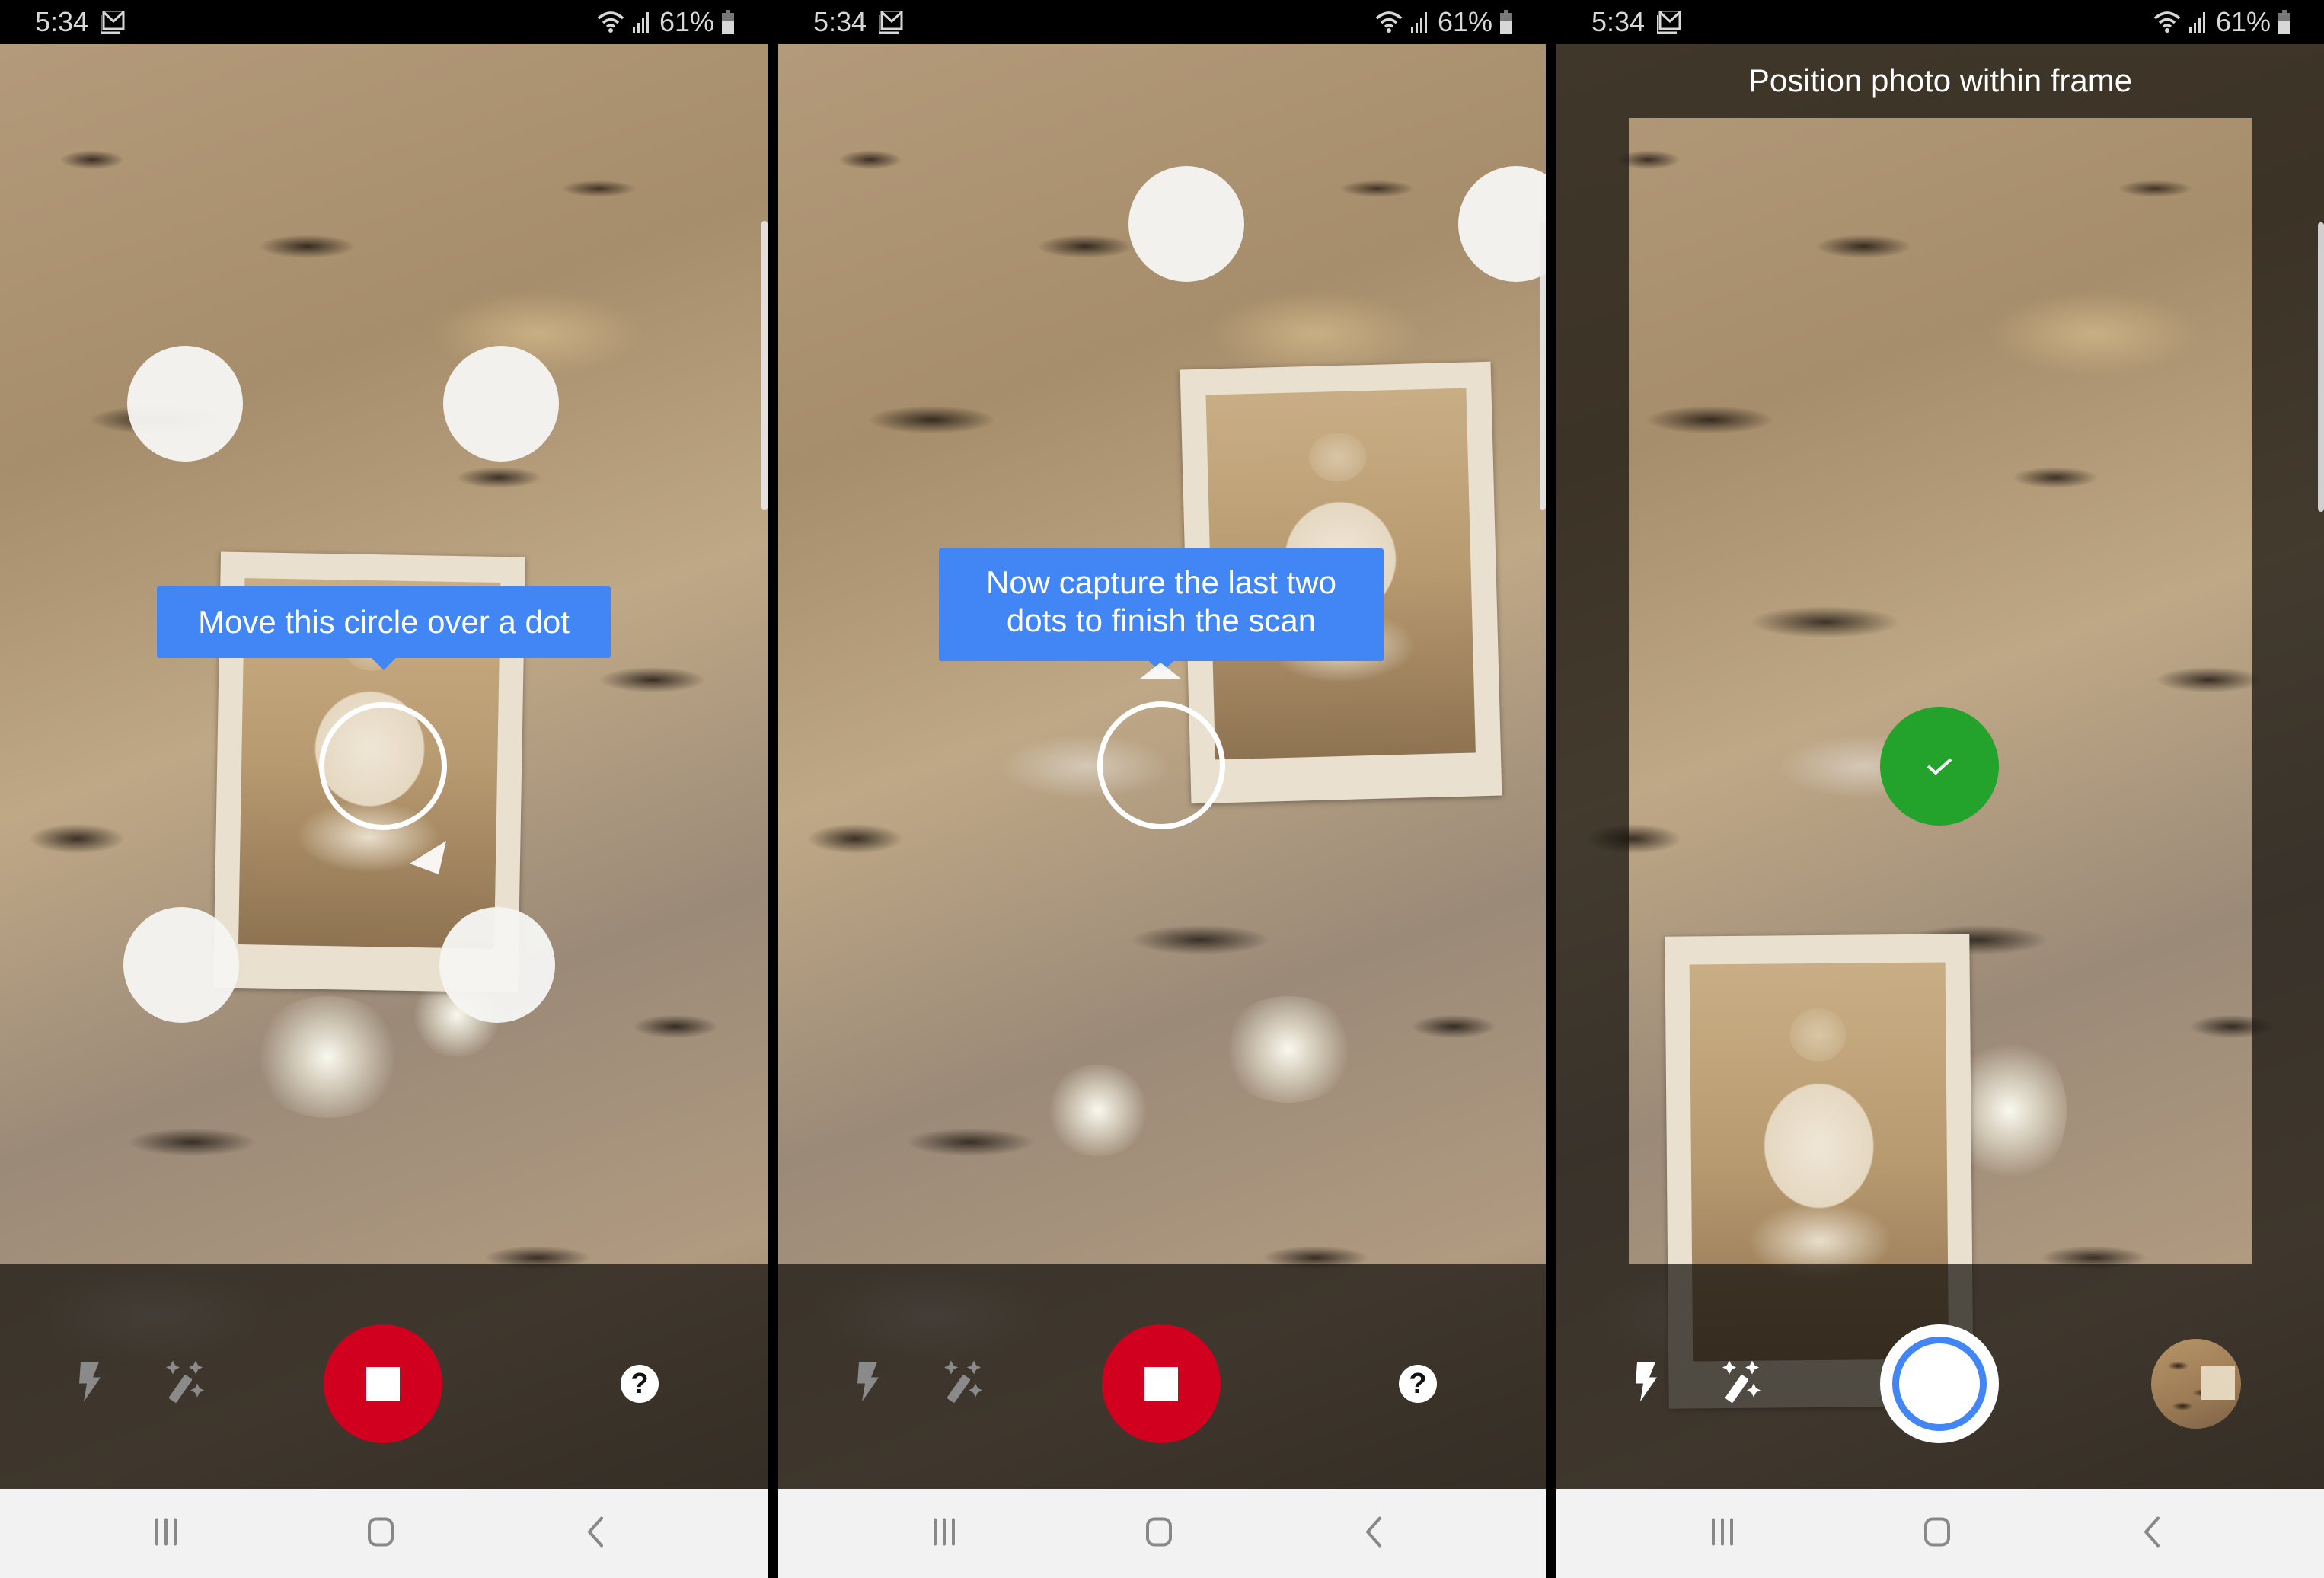 Image resolution: width=2324 pixels, height=1578 pixels. Describe the element at coordinates (181, 965) in the screenshot. I see `scan-target-dot-bottom-left` at that location.